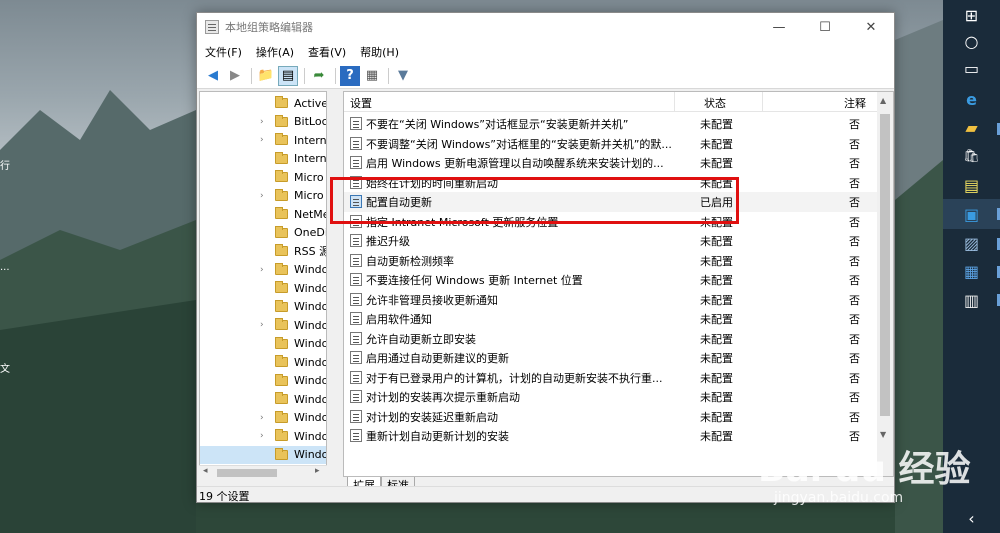 Image resolution: width=1000 pixels, height=533 pixels. What do you see at coordinates (263, 454) in the screenshot?
I see `tree-item-selected: Windo` at bounding box center [263, 454].